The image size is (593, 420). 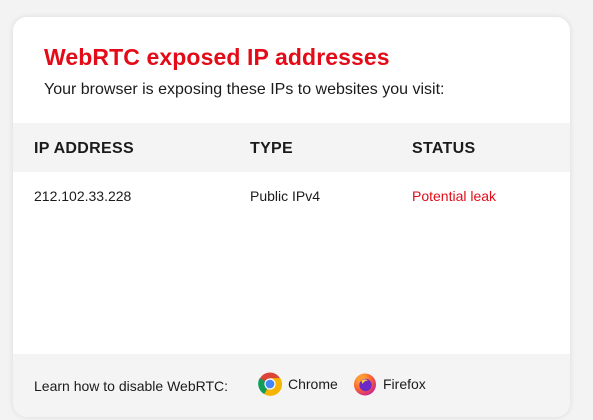 What do you see at coordinates (454, 196) in the screenshot?
I see `status-cell: Potential leak` at bounding box center [454, 196].